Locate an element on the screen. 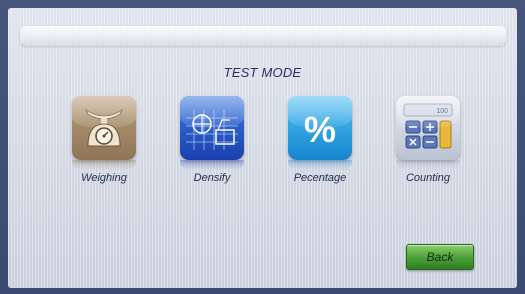  mode-label: Pecentage is located at coordinates (320, 178).